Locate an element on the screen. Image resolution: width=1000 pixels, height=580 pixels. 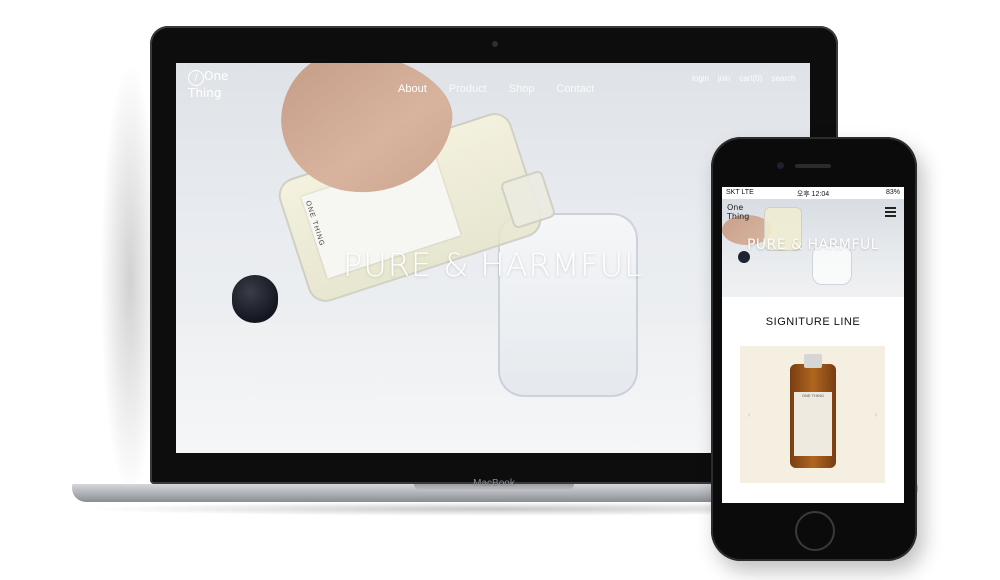
laptop-camera is located at coordinates (495, 44).